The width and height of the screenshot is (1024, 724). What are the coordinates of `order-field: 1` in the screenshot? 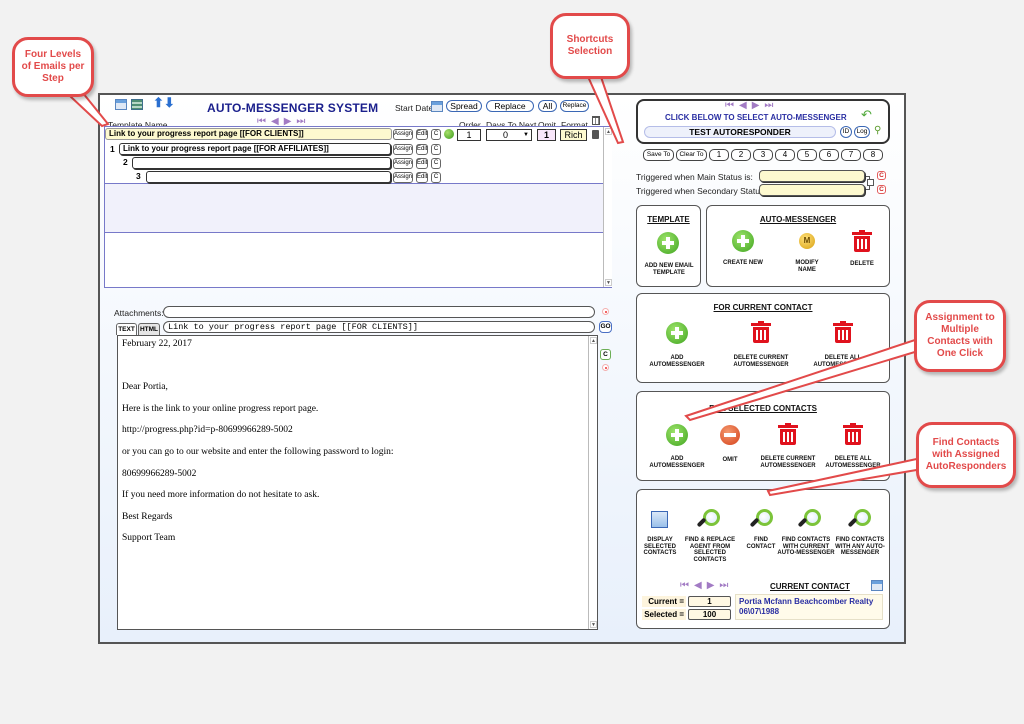 It's located at (469, 135).